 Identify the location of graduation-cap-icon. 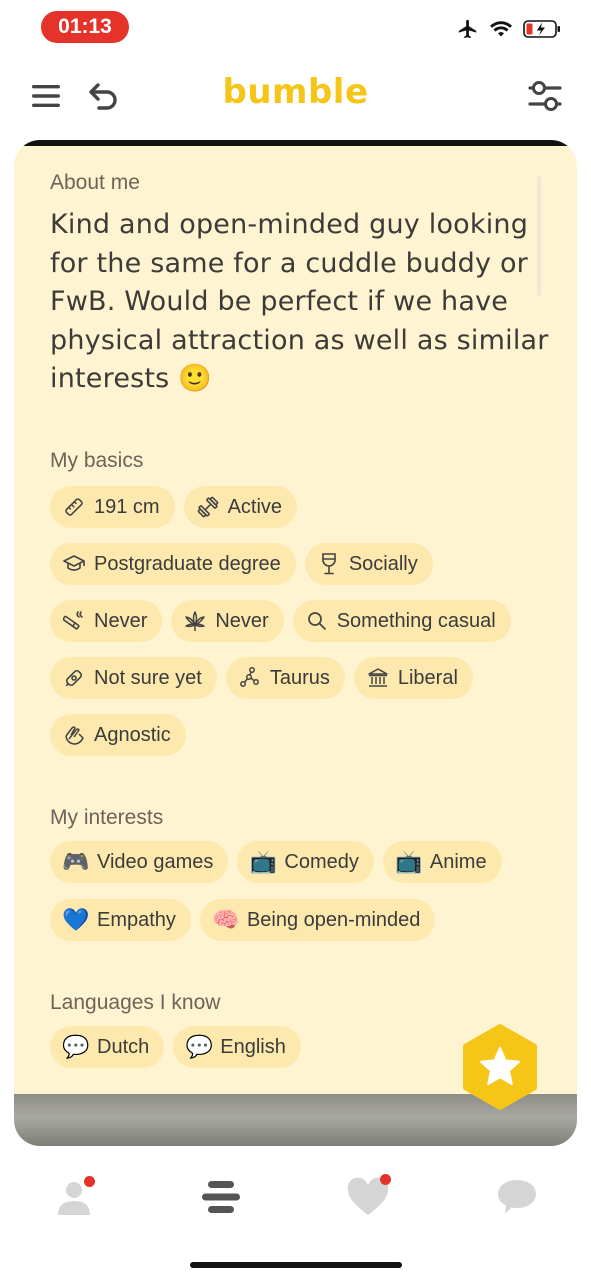
(74, 564).